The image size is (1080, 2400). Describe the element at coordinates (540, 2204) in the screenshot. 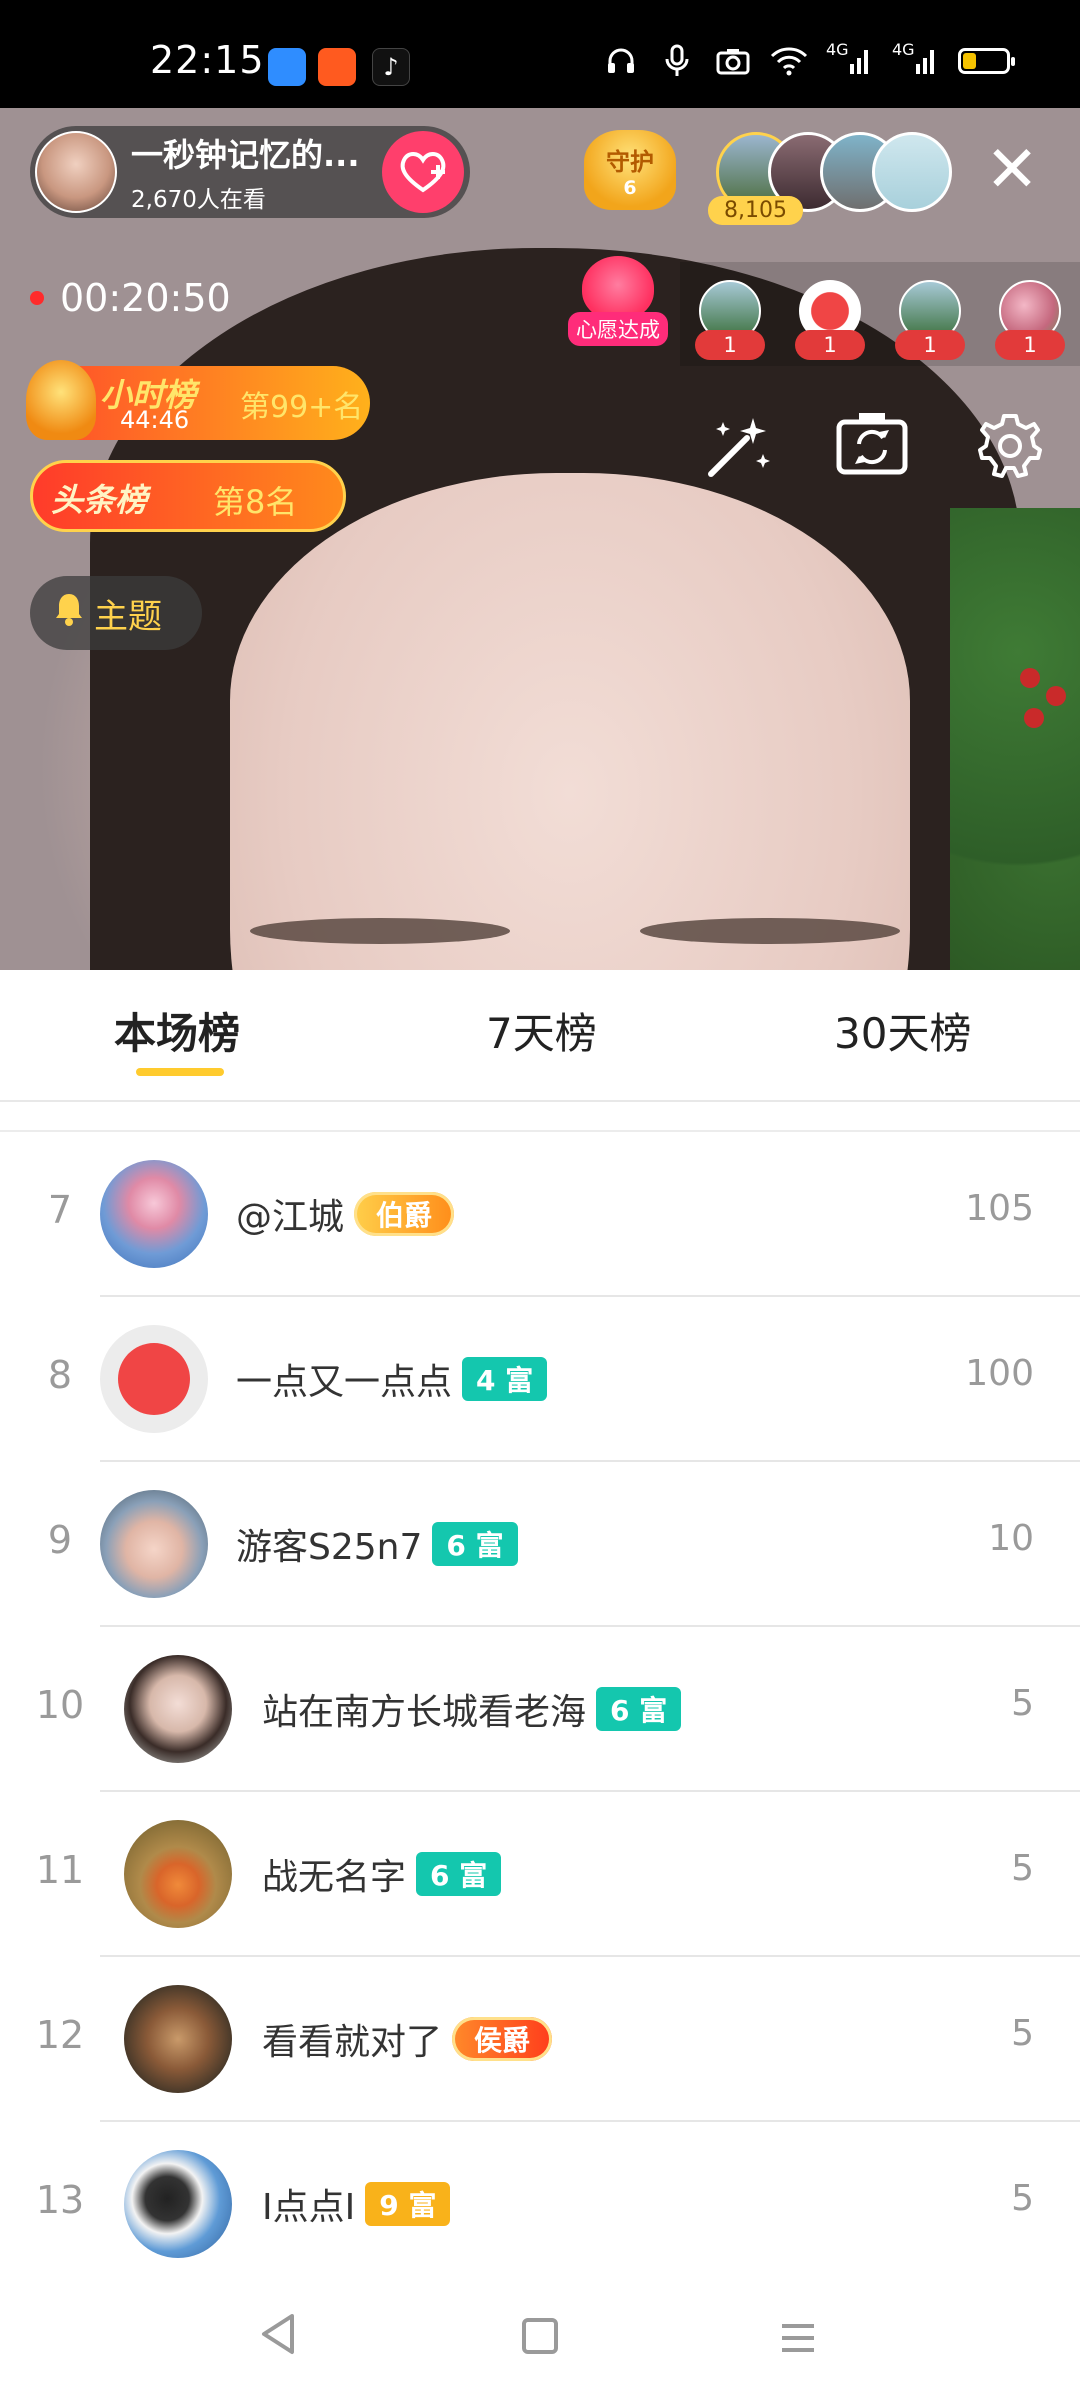

I see `ranking-row: 13 I点点I 9 富 5` at that location.